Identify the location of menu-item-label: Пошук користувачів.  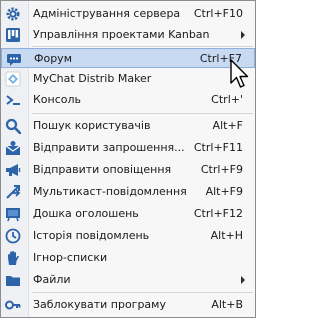
(92, 125).